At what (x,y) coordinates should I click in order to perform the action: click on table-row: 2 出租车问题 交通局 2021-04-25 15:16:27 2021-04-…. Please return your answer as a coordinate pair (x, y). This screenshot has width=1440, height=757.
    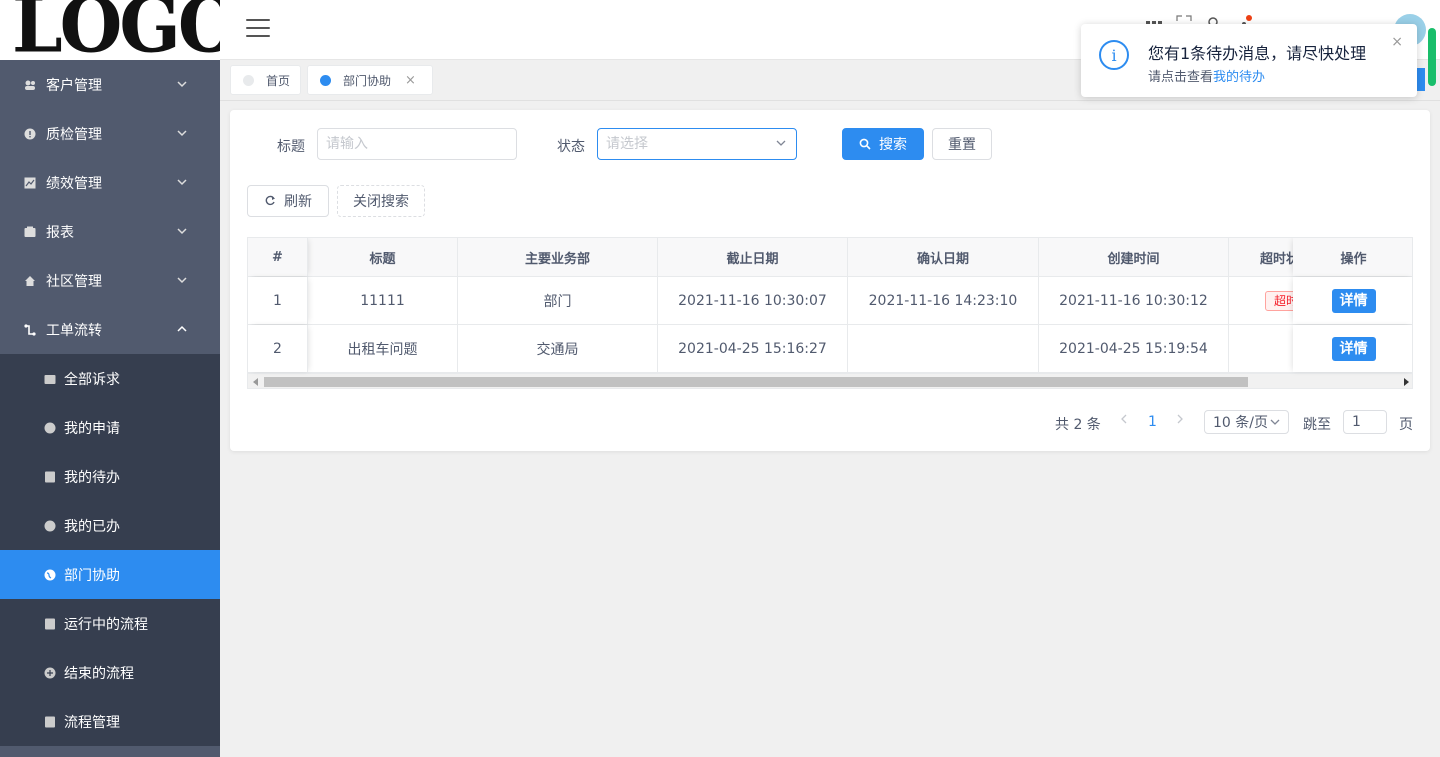
    Looking at the image, I should click on (830, 349).